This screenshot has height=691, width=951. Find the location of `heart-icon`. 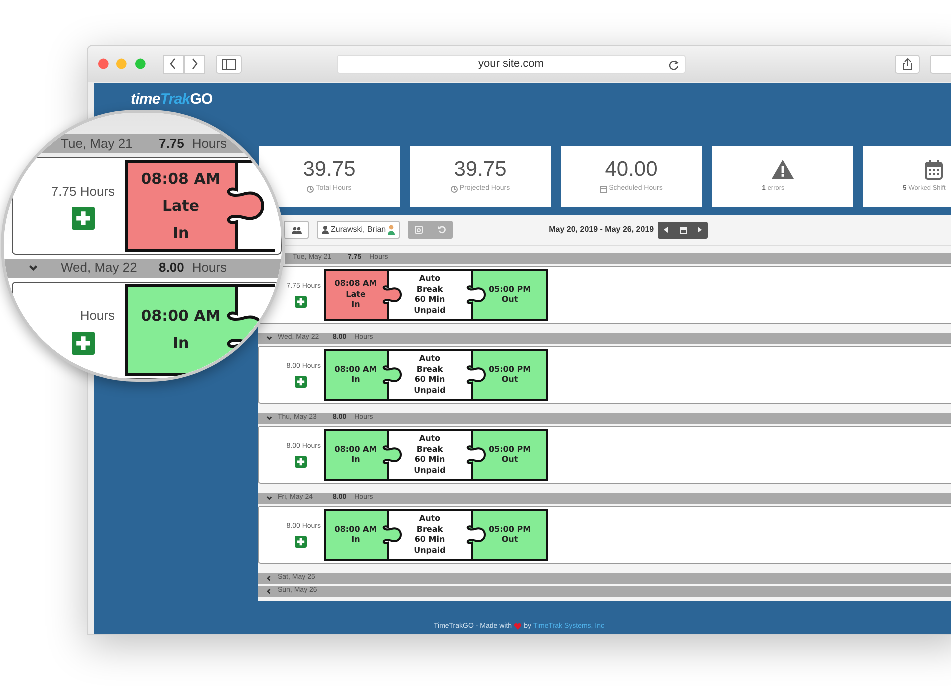

heart-icon is located at coordinates (518, 626).